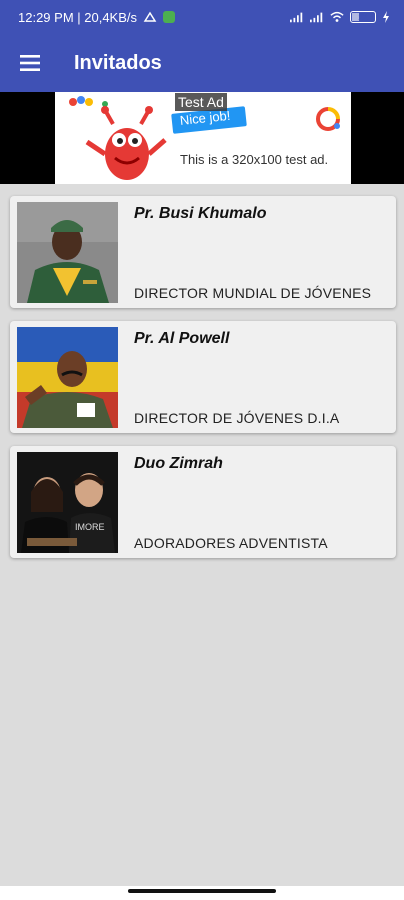 This screenshot has width=404, height=900. What do you see at coordinates (201, 102) in the screenshot?
I see `test-ad-label: Test Ad` at bounding box center [201, 102].